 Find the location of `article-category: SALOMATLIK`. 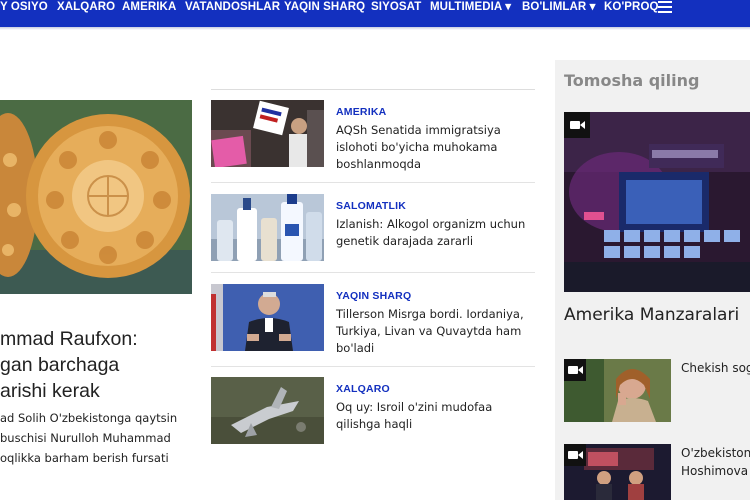

article-category: SALOMATLIK is located at coordinates (371, 206).